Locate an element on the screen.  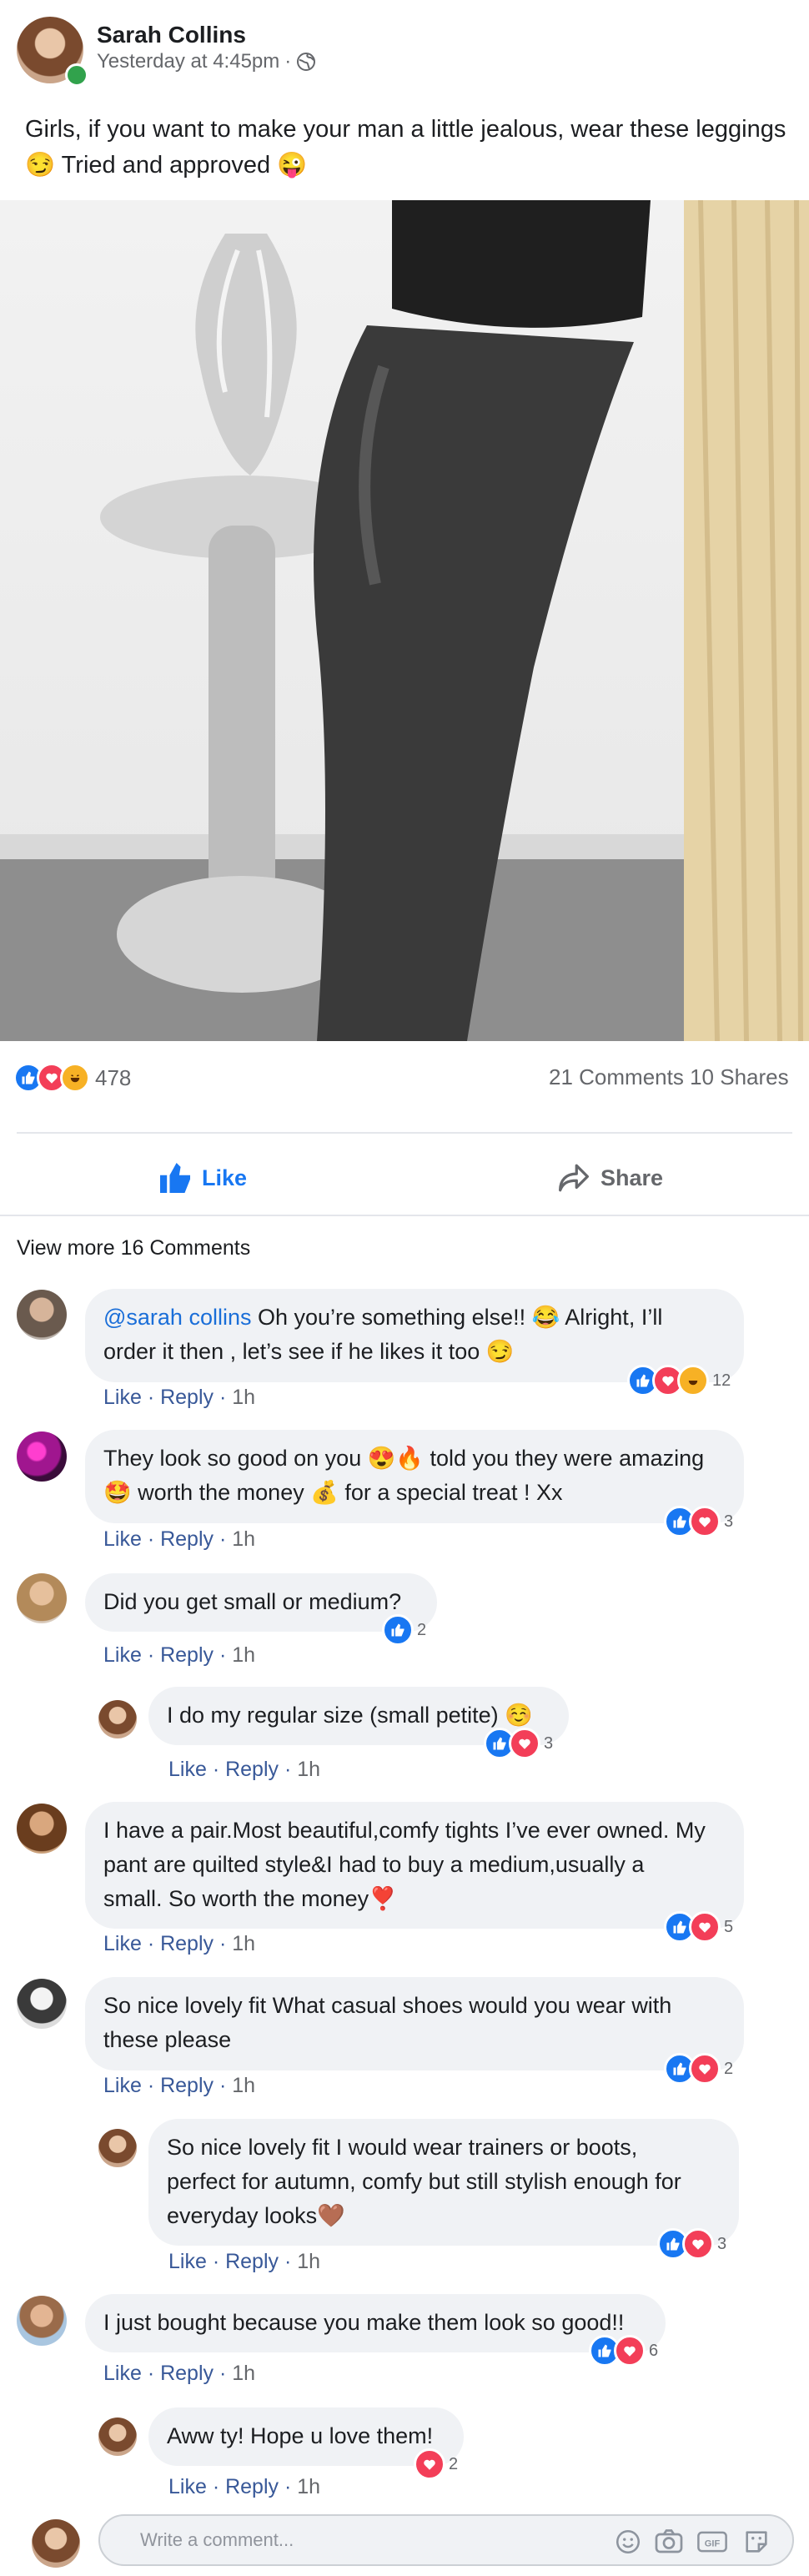
comment-text: these please is located at coordinates (167, 2039).